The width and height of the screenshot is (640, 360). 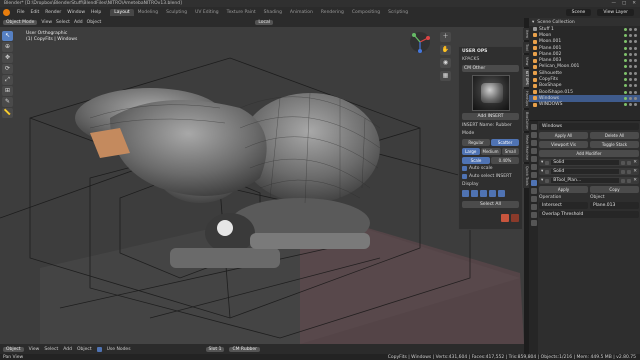 What do you see at coordinates (584, 73) in the screenshot?
I see `outliner-row: Silhouette` at bounding box center [584, 73].